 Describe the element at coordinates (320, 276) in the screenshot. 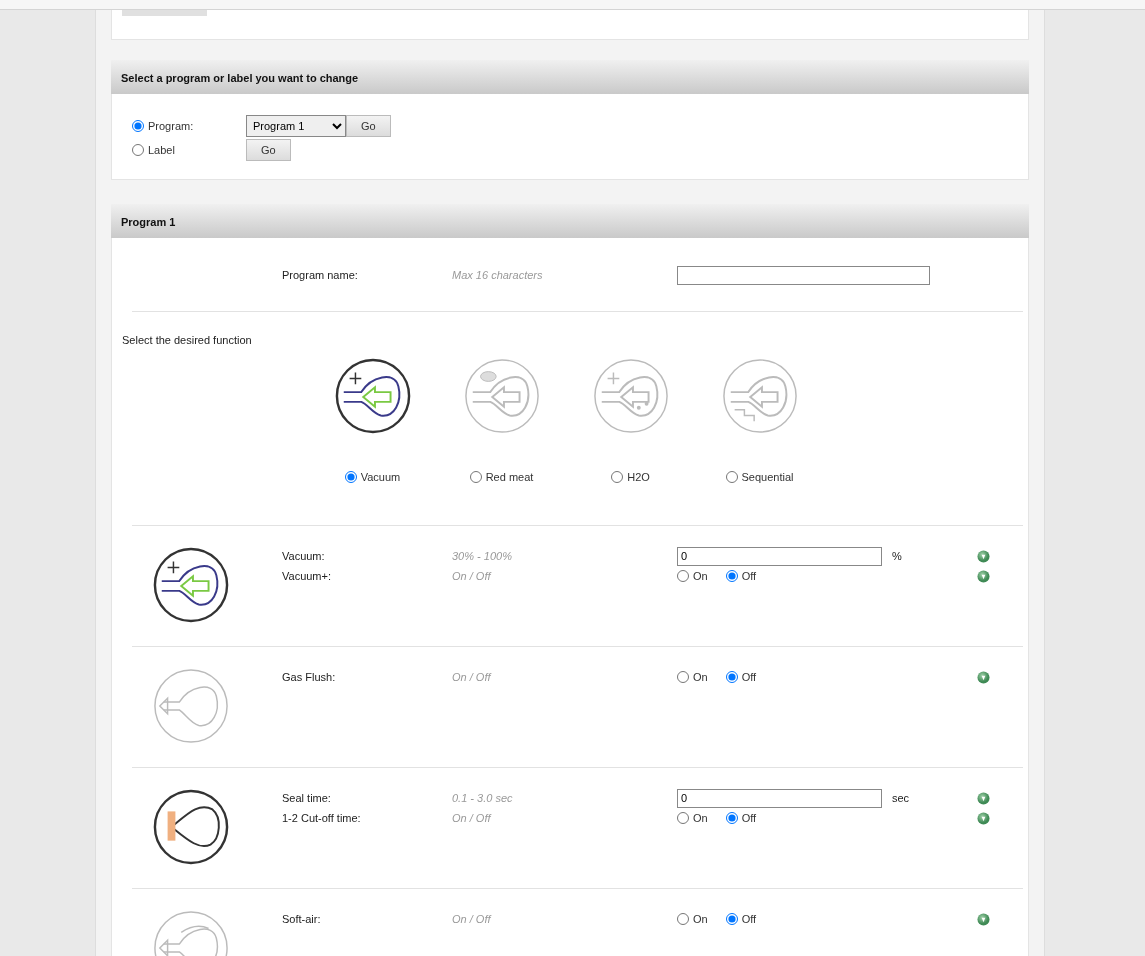

I see `field-label: Program name:` at that location.